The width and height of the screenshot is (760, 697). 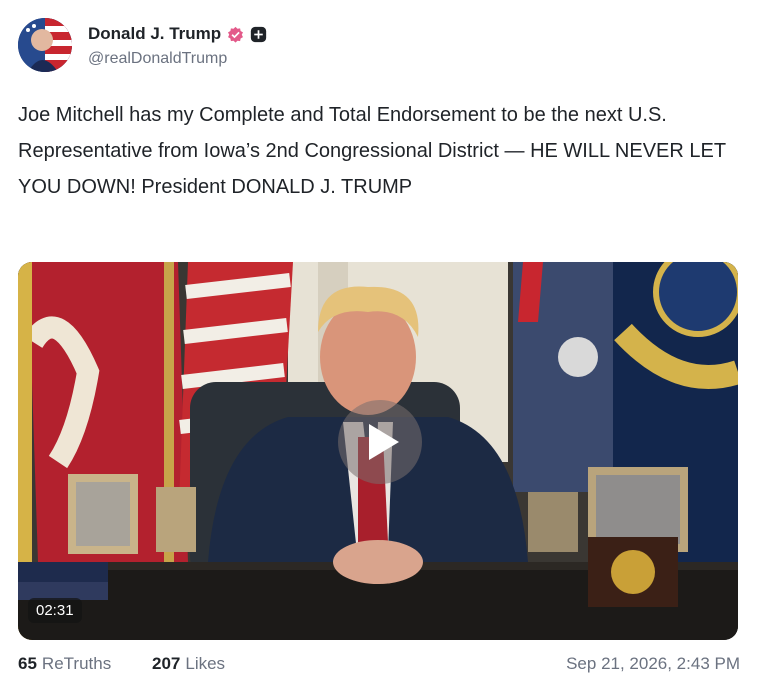 I want to click on likes-count: 207, so click(x=166, y=663).